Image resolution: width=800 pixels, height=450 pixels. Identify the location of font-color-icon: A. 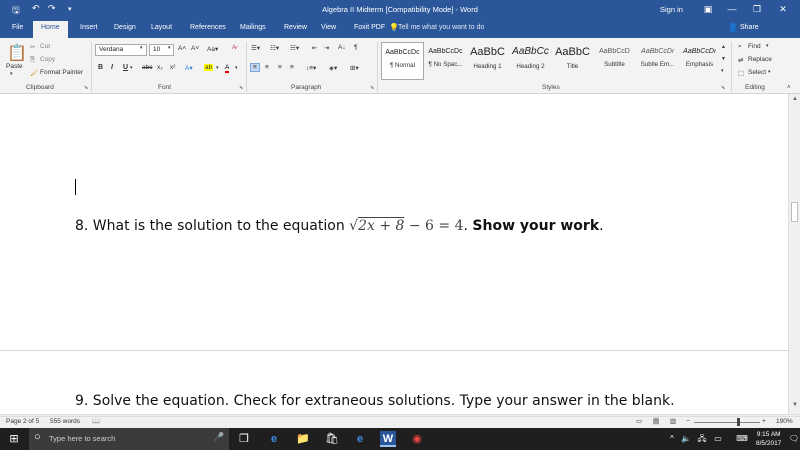
(227, 68).